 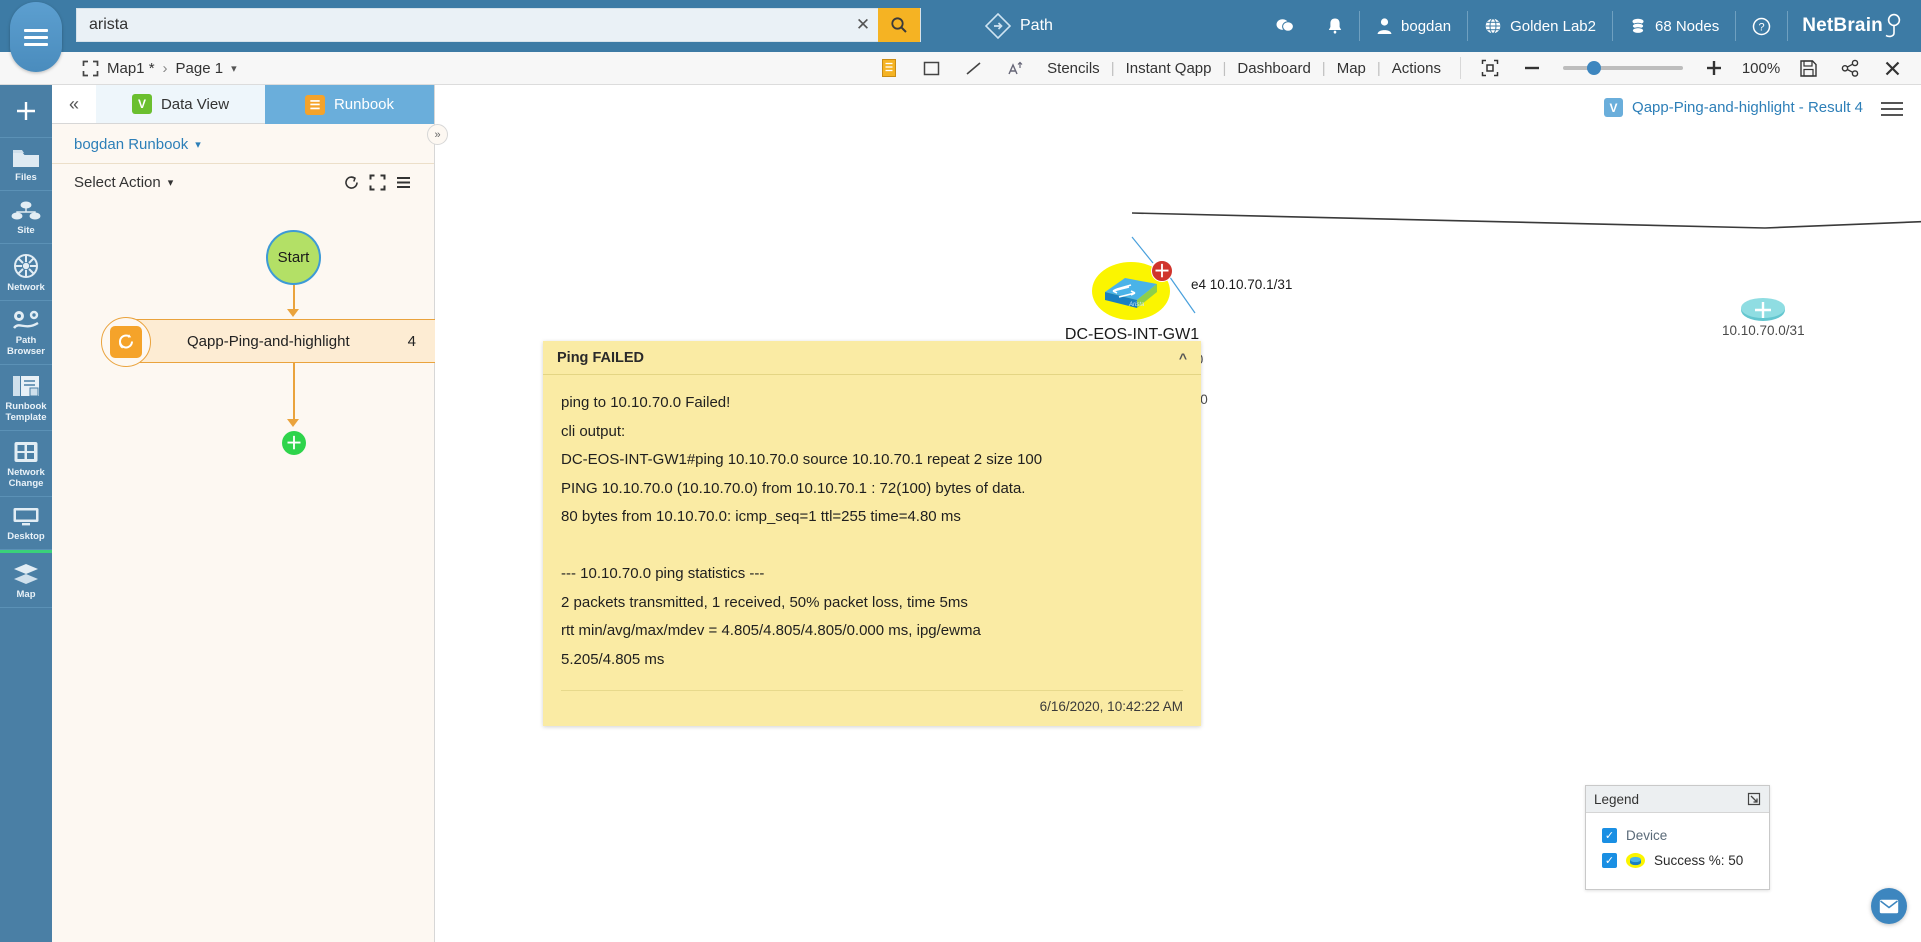 I want to click on panel-expand-button: », so click(x=437, y=134).